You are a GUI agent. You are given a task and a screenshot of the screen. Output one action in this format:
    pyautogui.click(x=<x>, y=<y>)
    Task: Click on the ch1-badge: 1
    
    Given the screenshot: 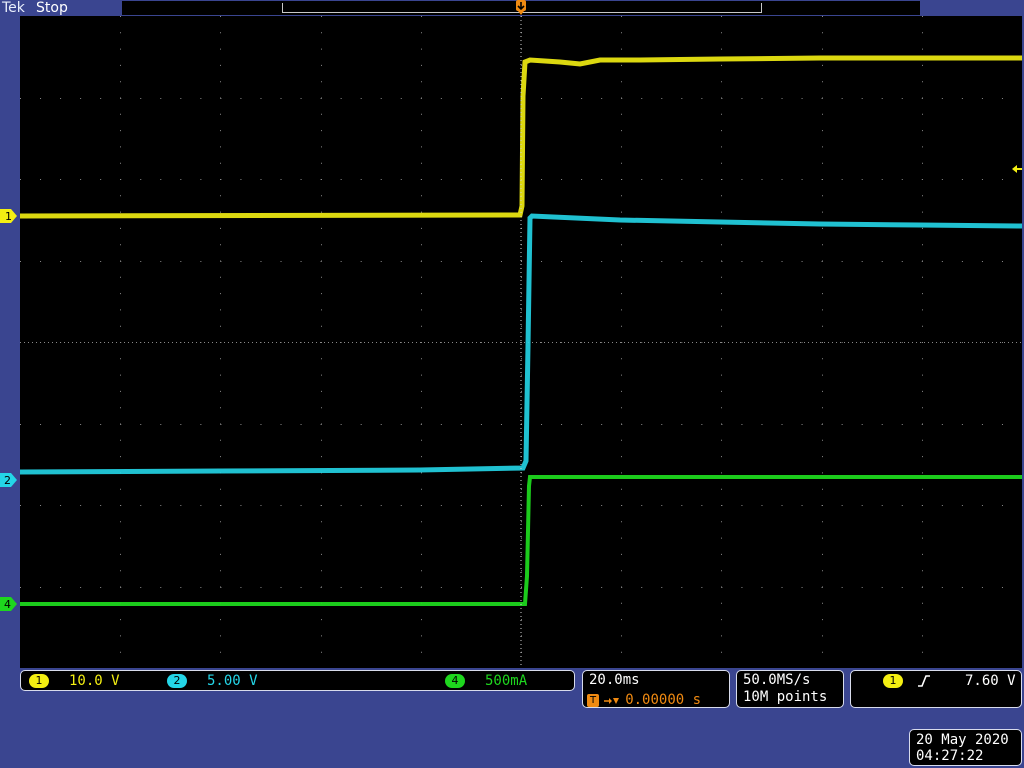 What is the action you would take?
    pyautogui.click(x=39, y=681)
    